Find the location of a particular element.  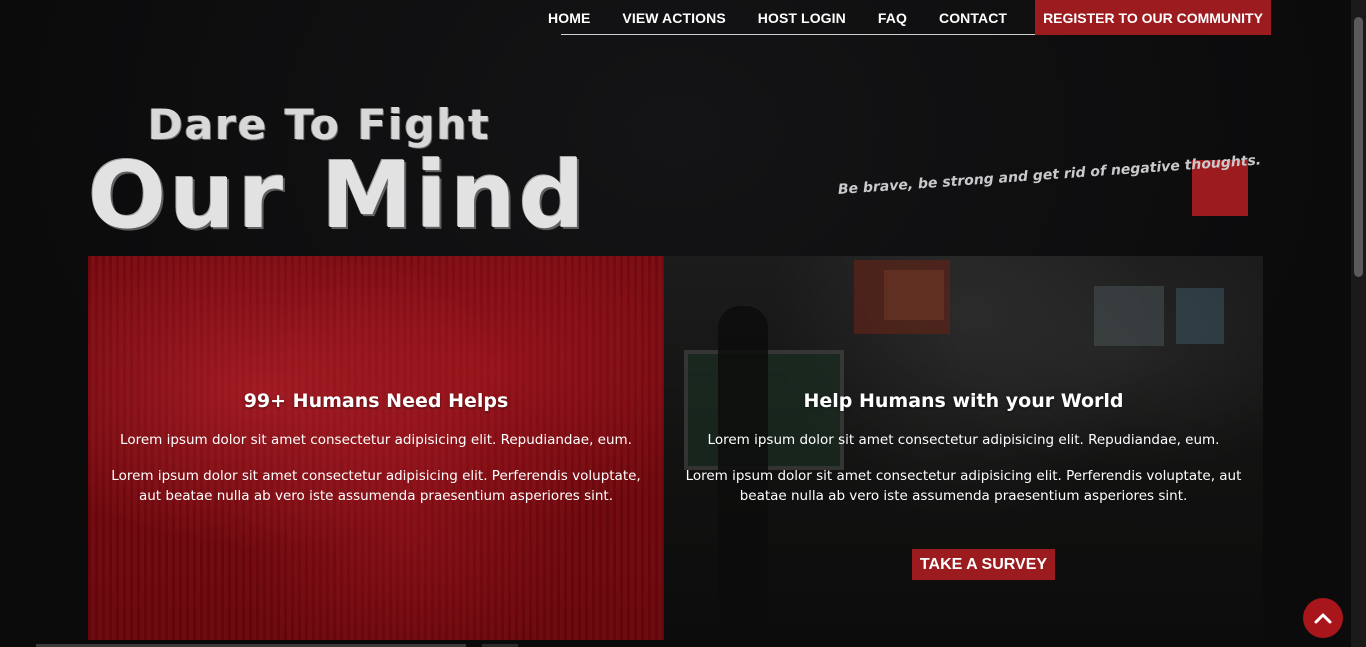

nav-view-actions: VIEW ACTIONS is located at coordinates (673, 18).